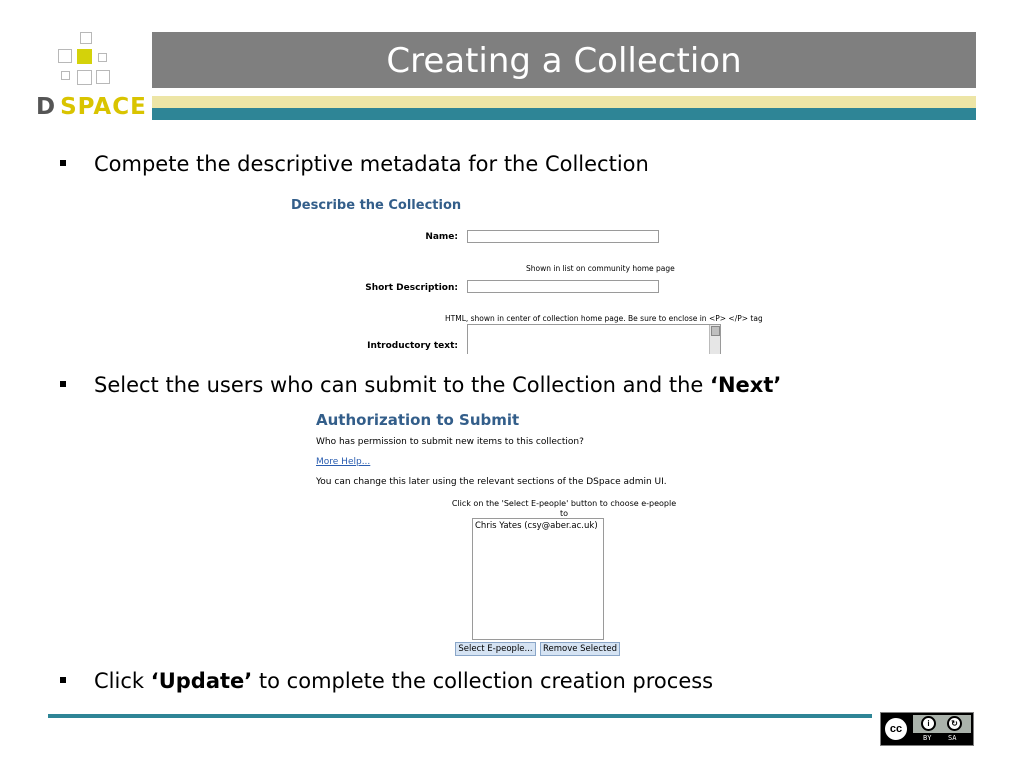 The height and width of the screenshot is (768, 1024). I want to click on textarea-scrollbar, so click(714, 339).